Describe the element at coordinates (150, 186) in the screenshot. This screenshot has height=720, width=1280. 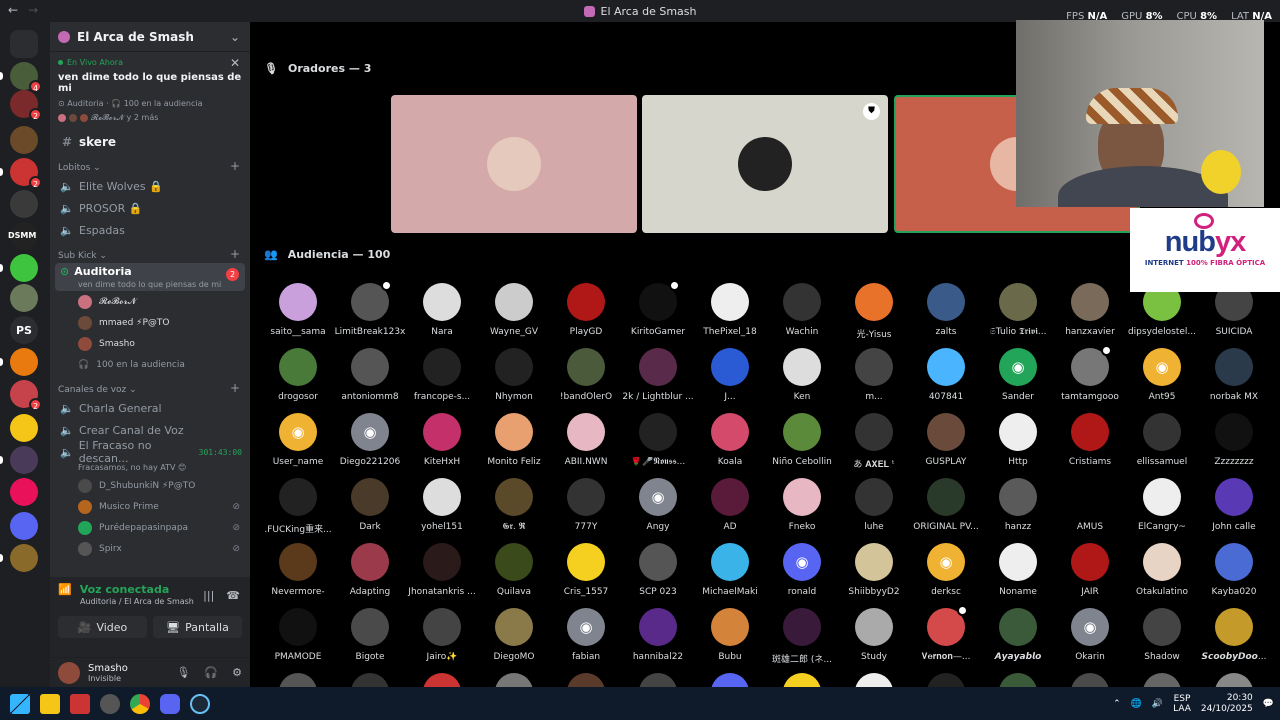
I see `voice-channel-elite-wolves: 🔈 Elite Wolves 🔒` at that location.